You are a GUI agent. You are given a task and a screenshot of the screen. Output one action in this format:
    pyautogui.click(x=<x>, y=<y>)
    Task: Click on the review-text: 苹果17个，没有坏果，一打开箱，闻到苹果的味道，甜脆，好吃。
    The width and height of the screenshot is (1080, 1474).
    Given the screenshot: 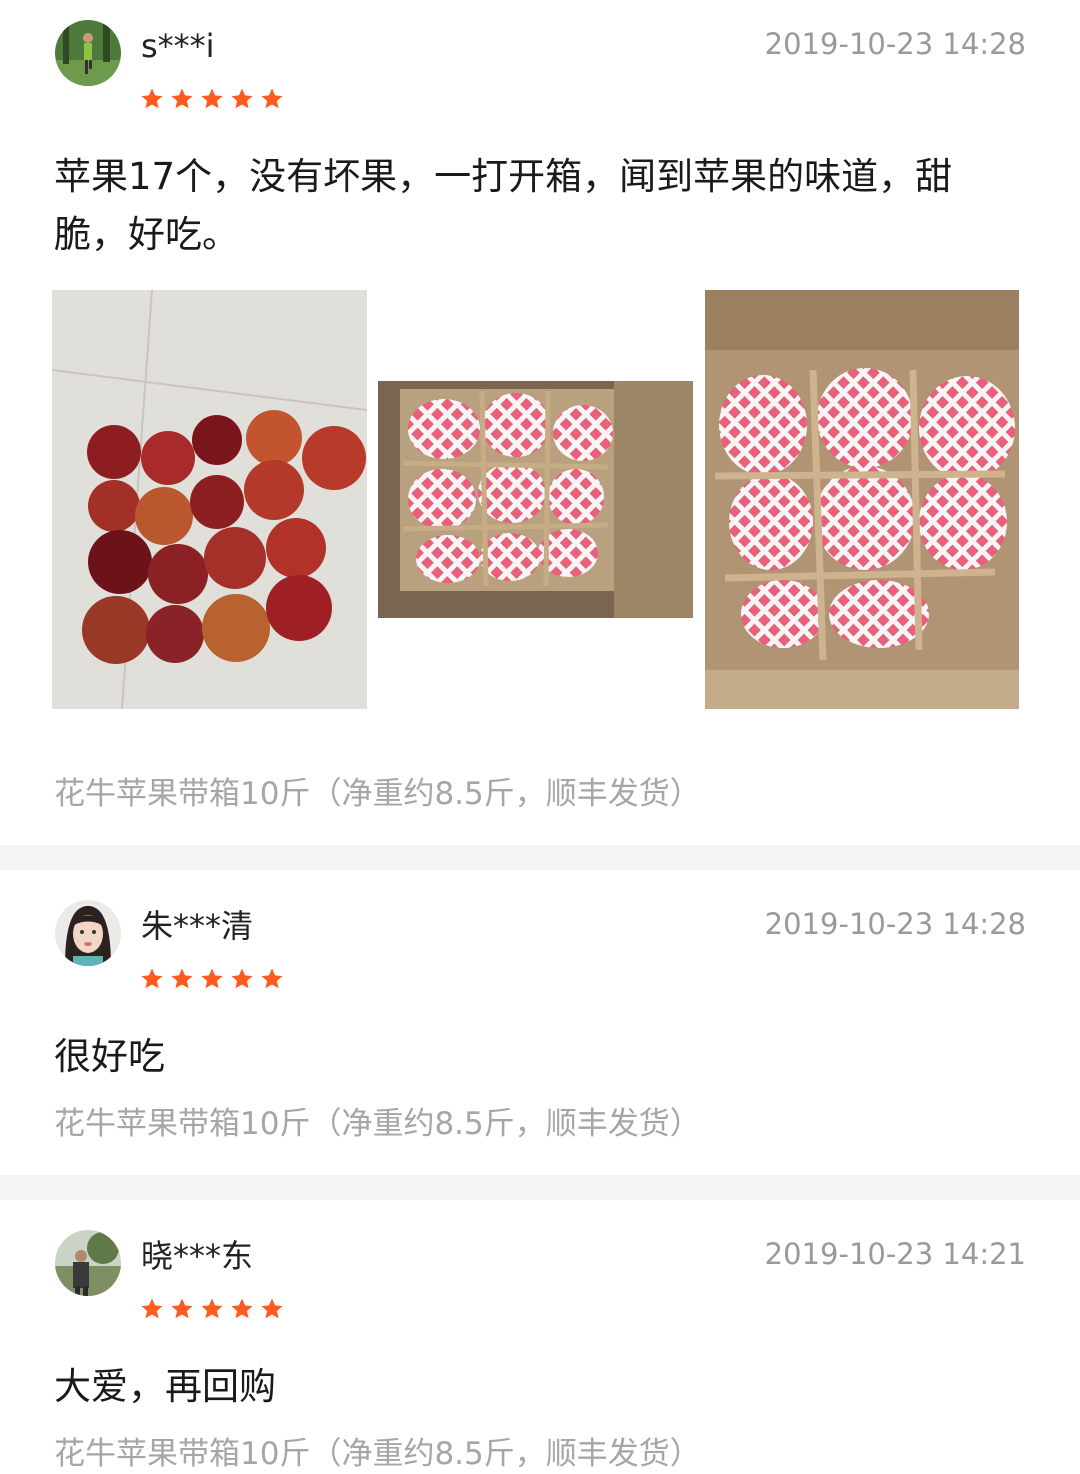 What is the action you would take?
    pyautogui.click(x=503, y=205)
    